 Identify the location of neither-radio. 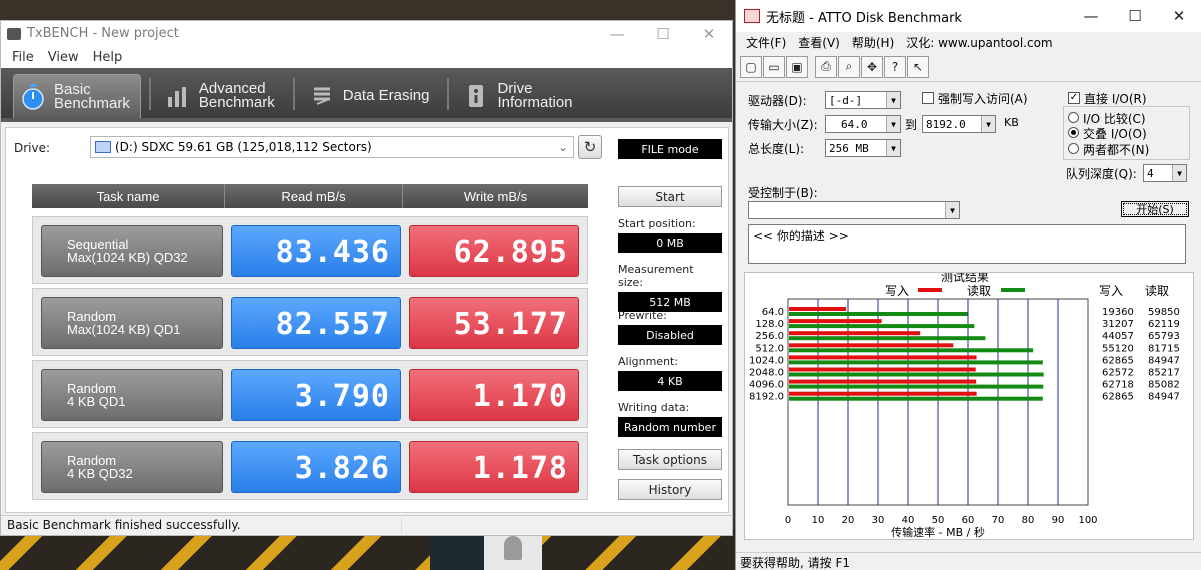
(1073, 148).